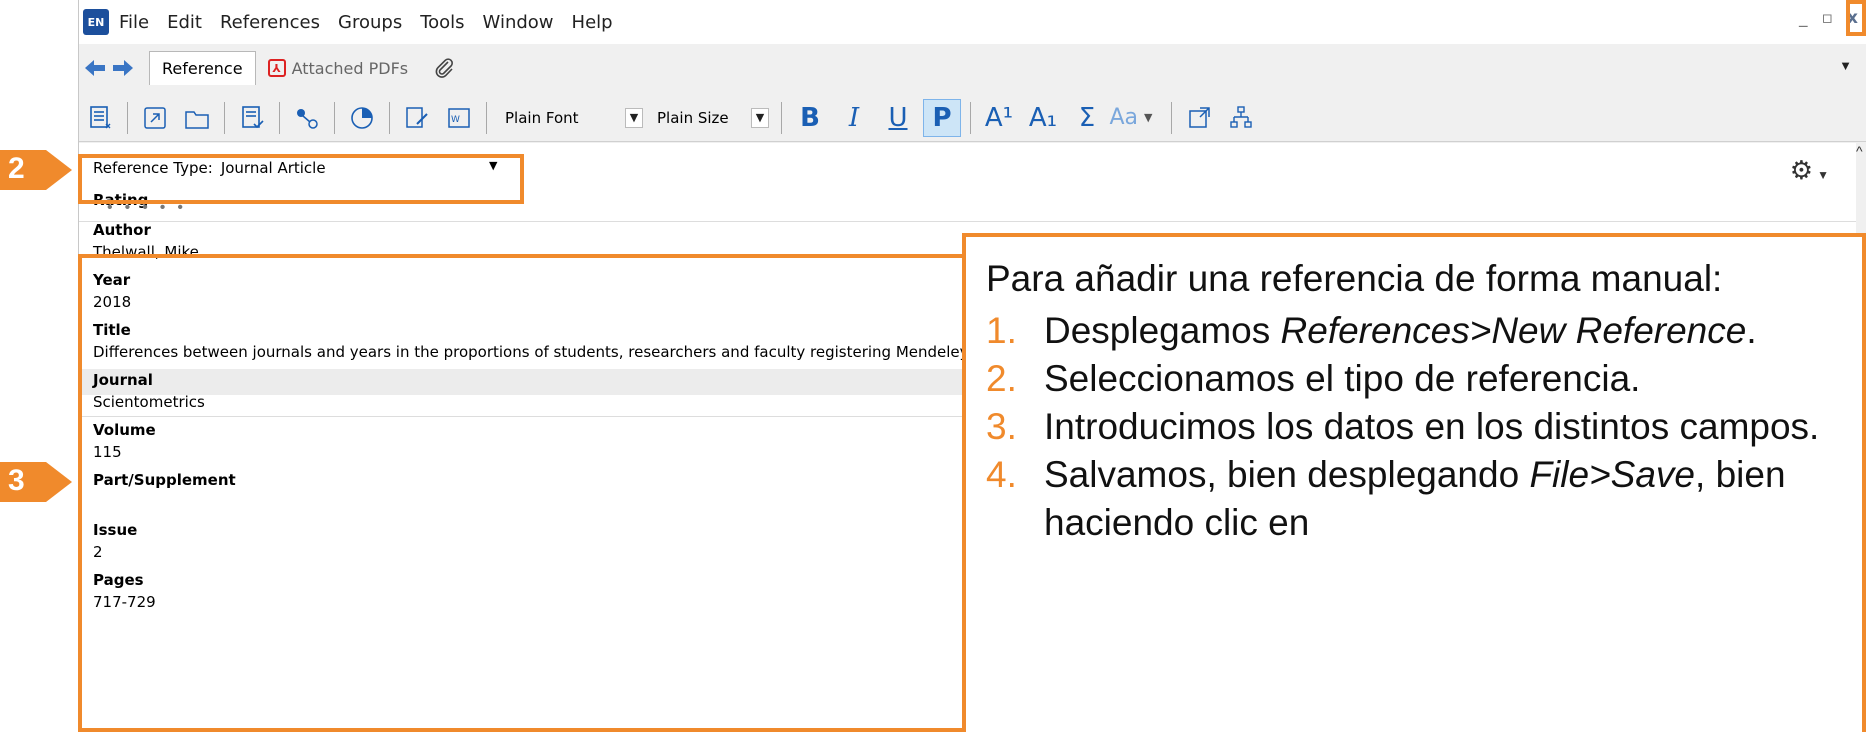 Image resolution: width=1866 pixels, height=732 pixels. What do you see at coordinates (1001, 474) in the screenshot?
I see `step-number: 4.` at bounding box center [1001, 474].